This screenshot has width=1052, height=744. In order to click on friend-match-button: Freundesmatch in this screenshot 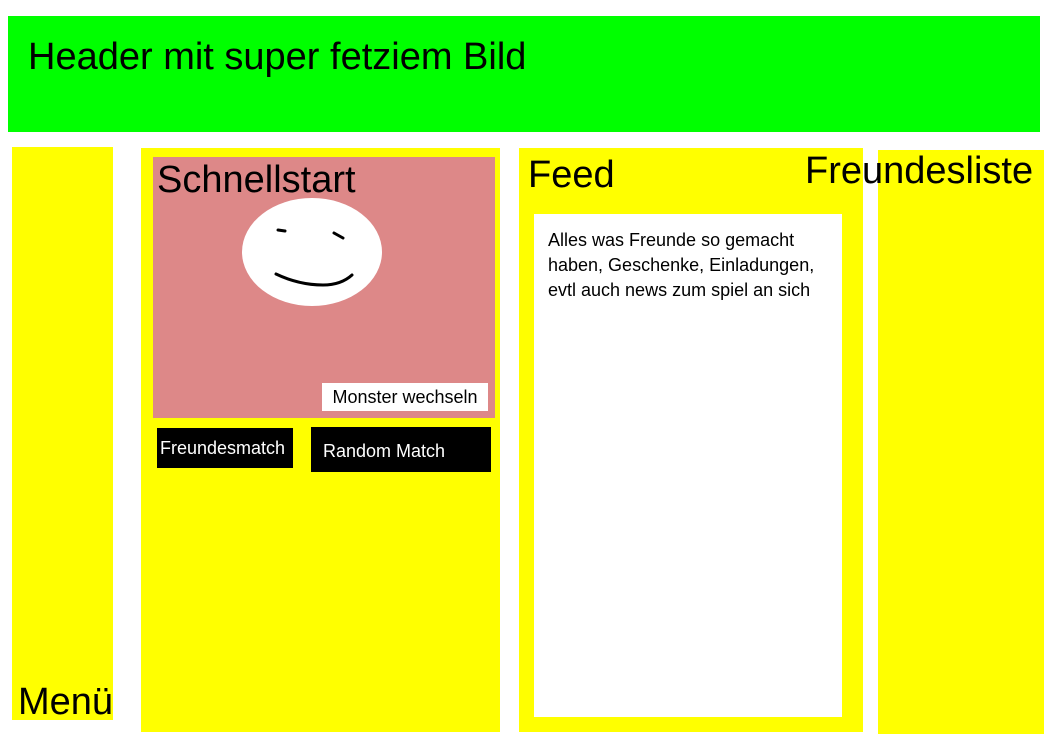, I will do `click(225, 448)`.